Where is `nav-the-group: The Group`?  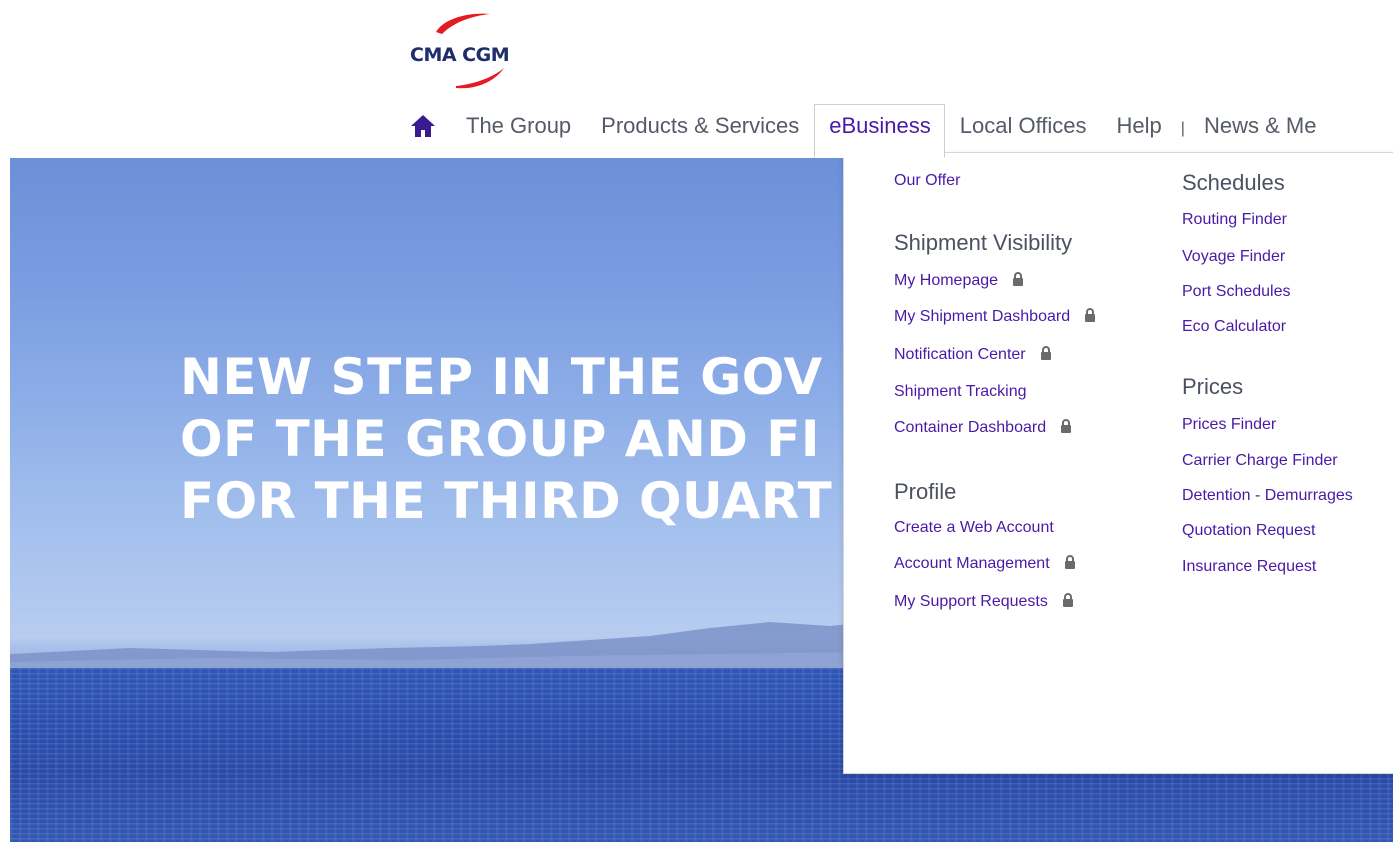
nav-the-group: The Group is located at coordinates (521, 126).